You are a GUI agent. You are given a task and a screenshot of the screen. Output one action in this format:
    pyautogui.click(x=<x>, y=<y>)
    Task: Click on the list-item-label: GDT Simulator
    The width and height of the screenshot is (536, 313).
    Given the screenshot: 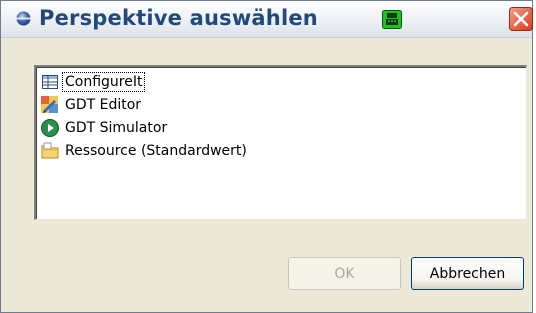 What is the action you would take?
    pyautogui.click(x=116, y=127)
    